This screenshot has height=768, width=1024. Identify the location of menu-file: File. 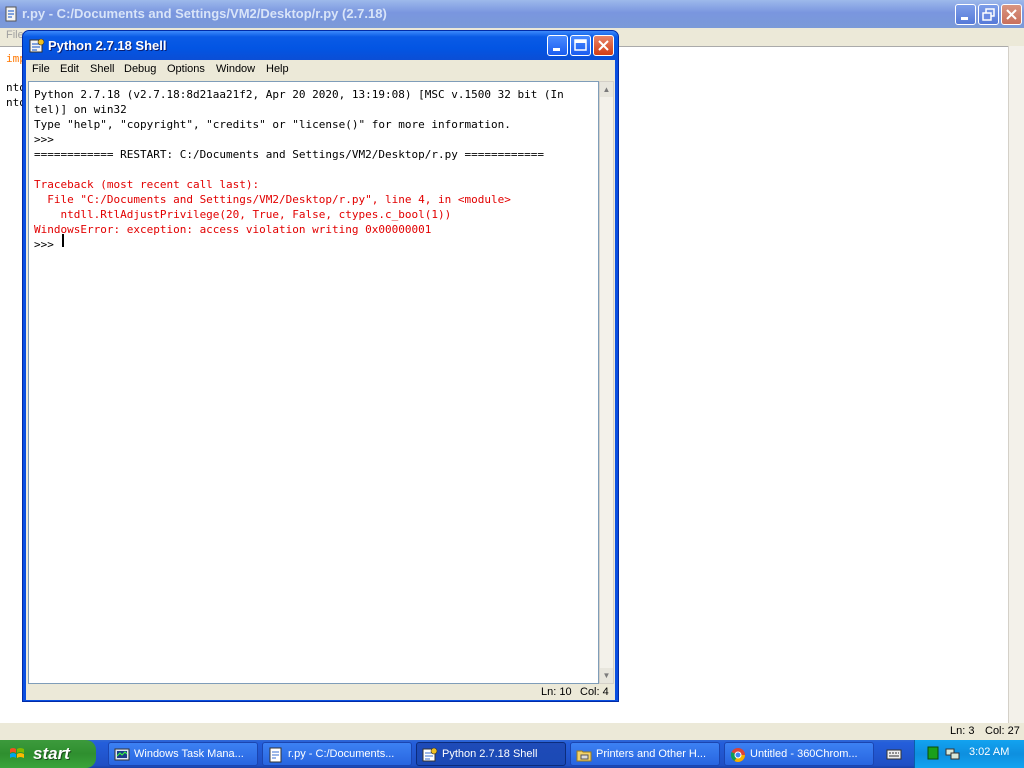
(41, 69).